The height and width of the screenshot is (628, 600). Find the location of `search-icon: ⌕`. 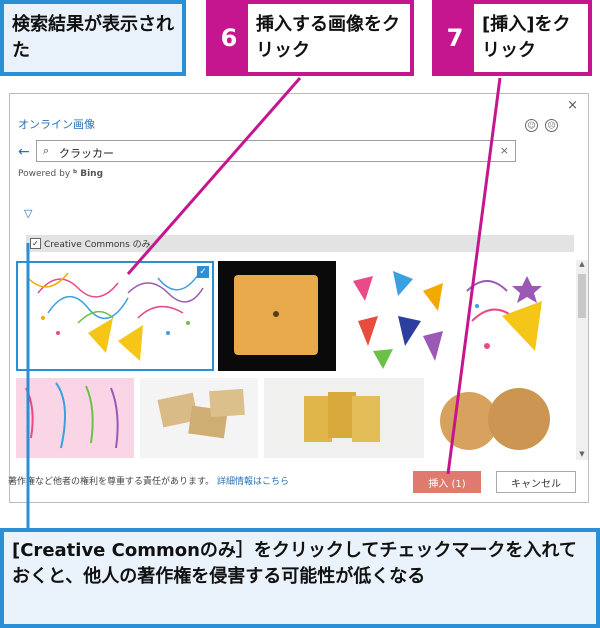

search-icon: ⌕ is located at coordinates (46, 150).